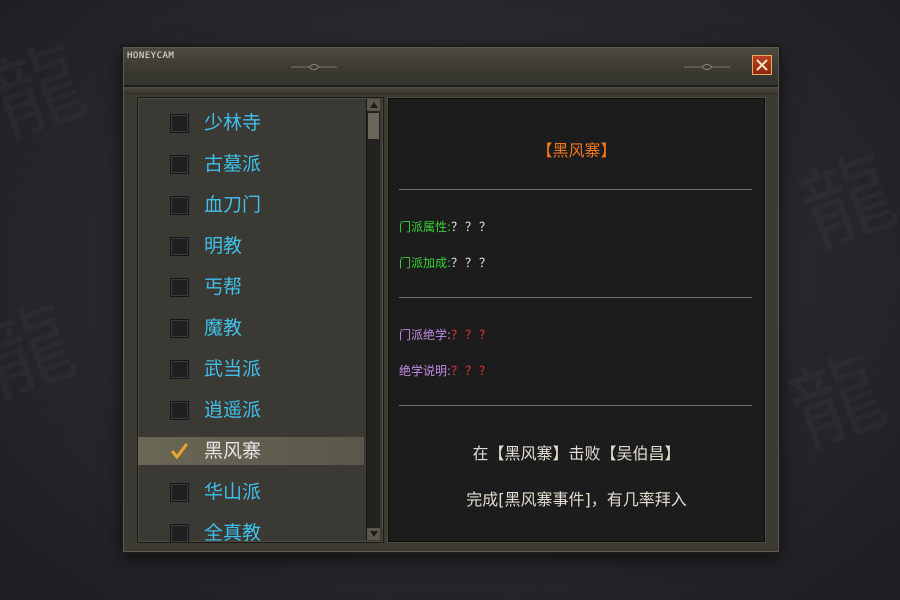 The width and height of the screenshot is (900, 600). I want to click on checkmark-icon, so click(179, 451).